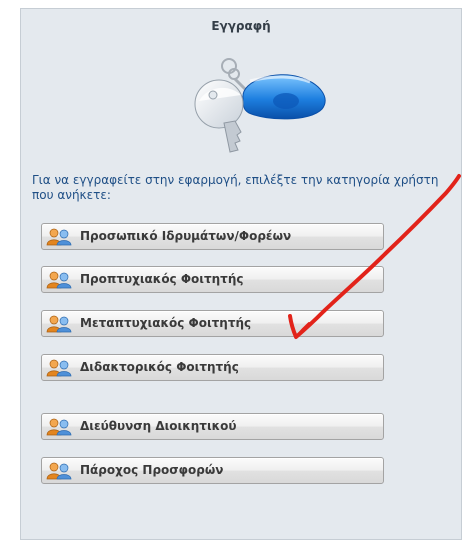 This screenshot has width=470, height=545. Describe the element at coordinates (162, 279) in the screenshot. I see `button-label: Προπτυχιακός Φοιτητής` at that location.